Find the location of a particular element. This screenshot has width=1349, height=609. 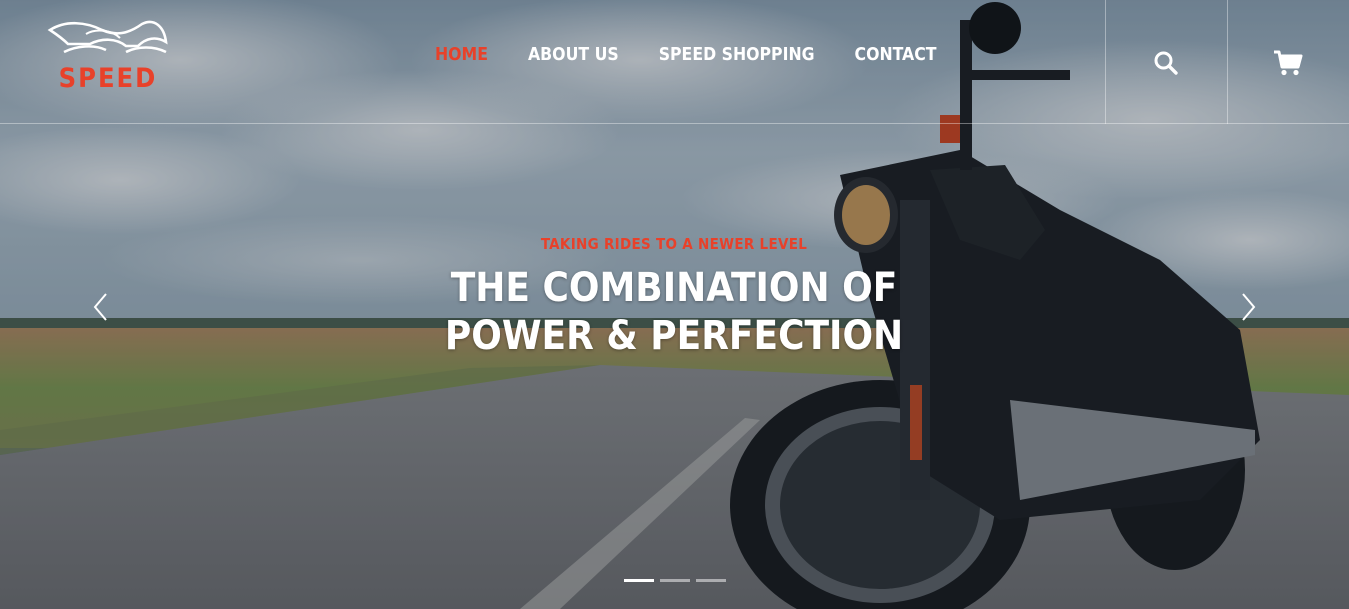

nav-item-about-us: ABOUT US is located at coordinates (573, 55).